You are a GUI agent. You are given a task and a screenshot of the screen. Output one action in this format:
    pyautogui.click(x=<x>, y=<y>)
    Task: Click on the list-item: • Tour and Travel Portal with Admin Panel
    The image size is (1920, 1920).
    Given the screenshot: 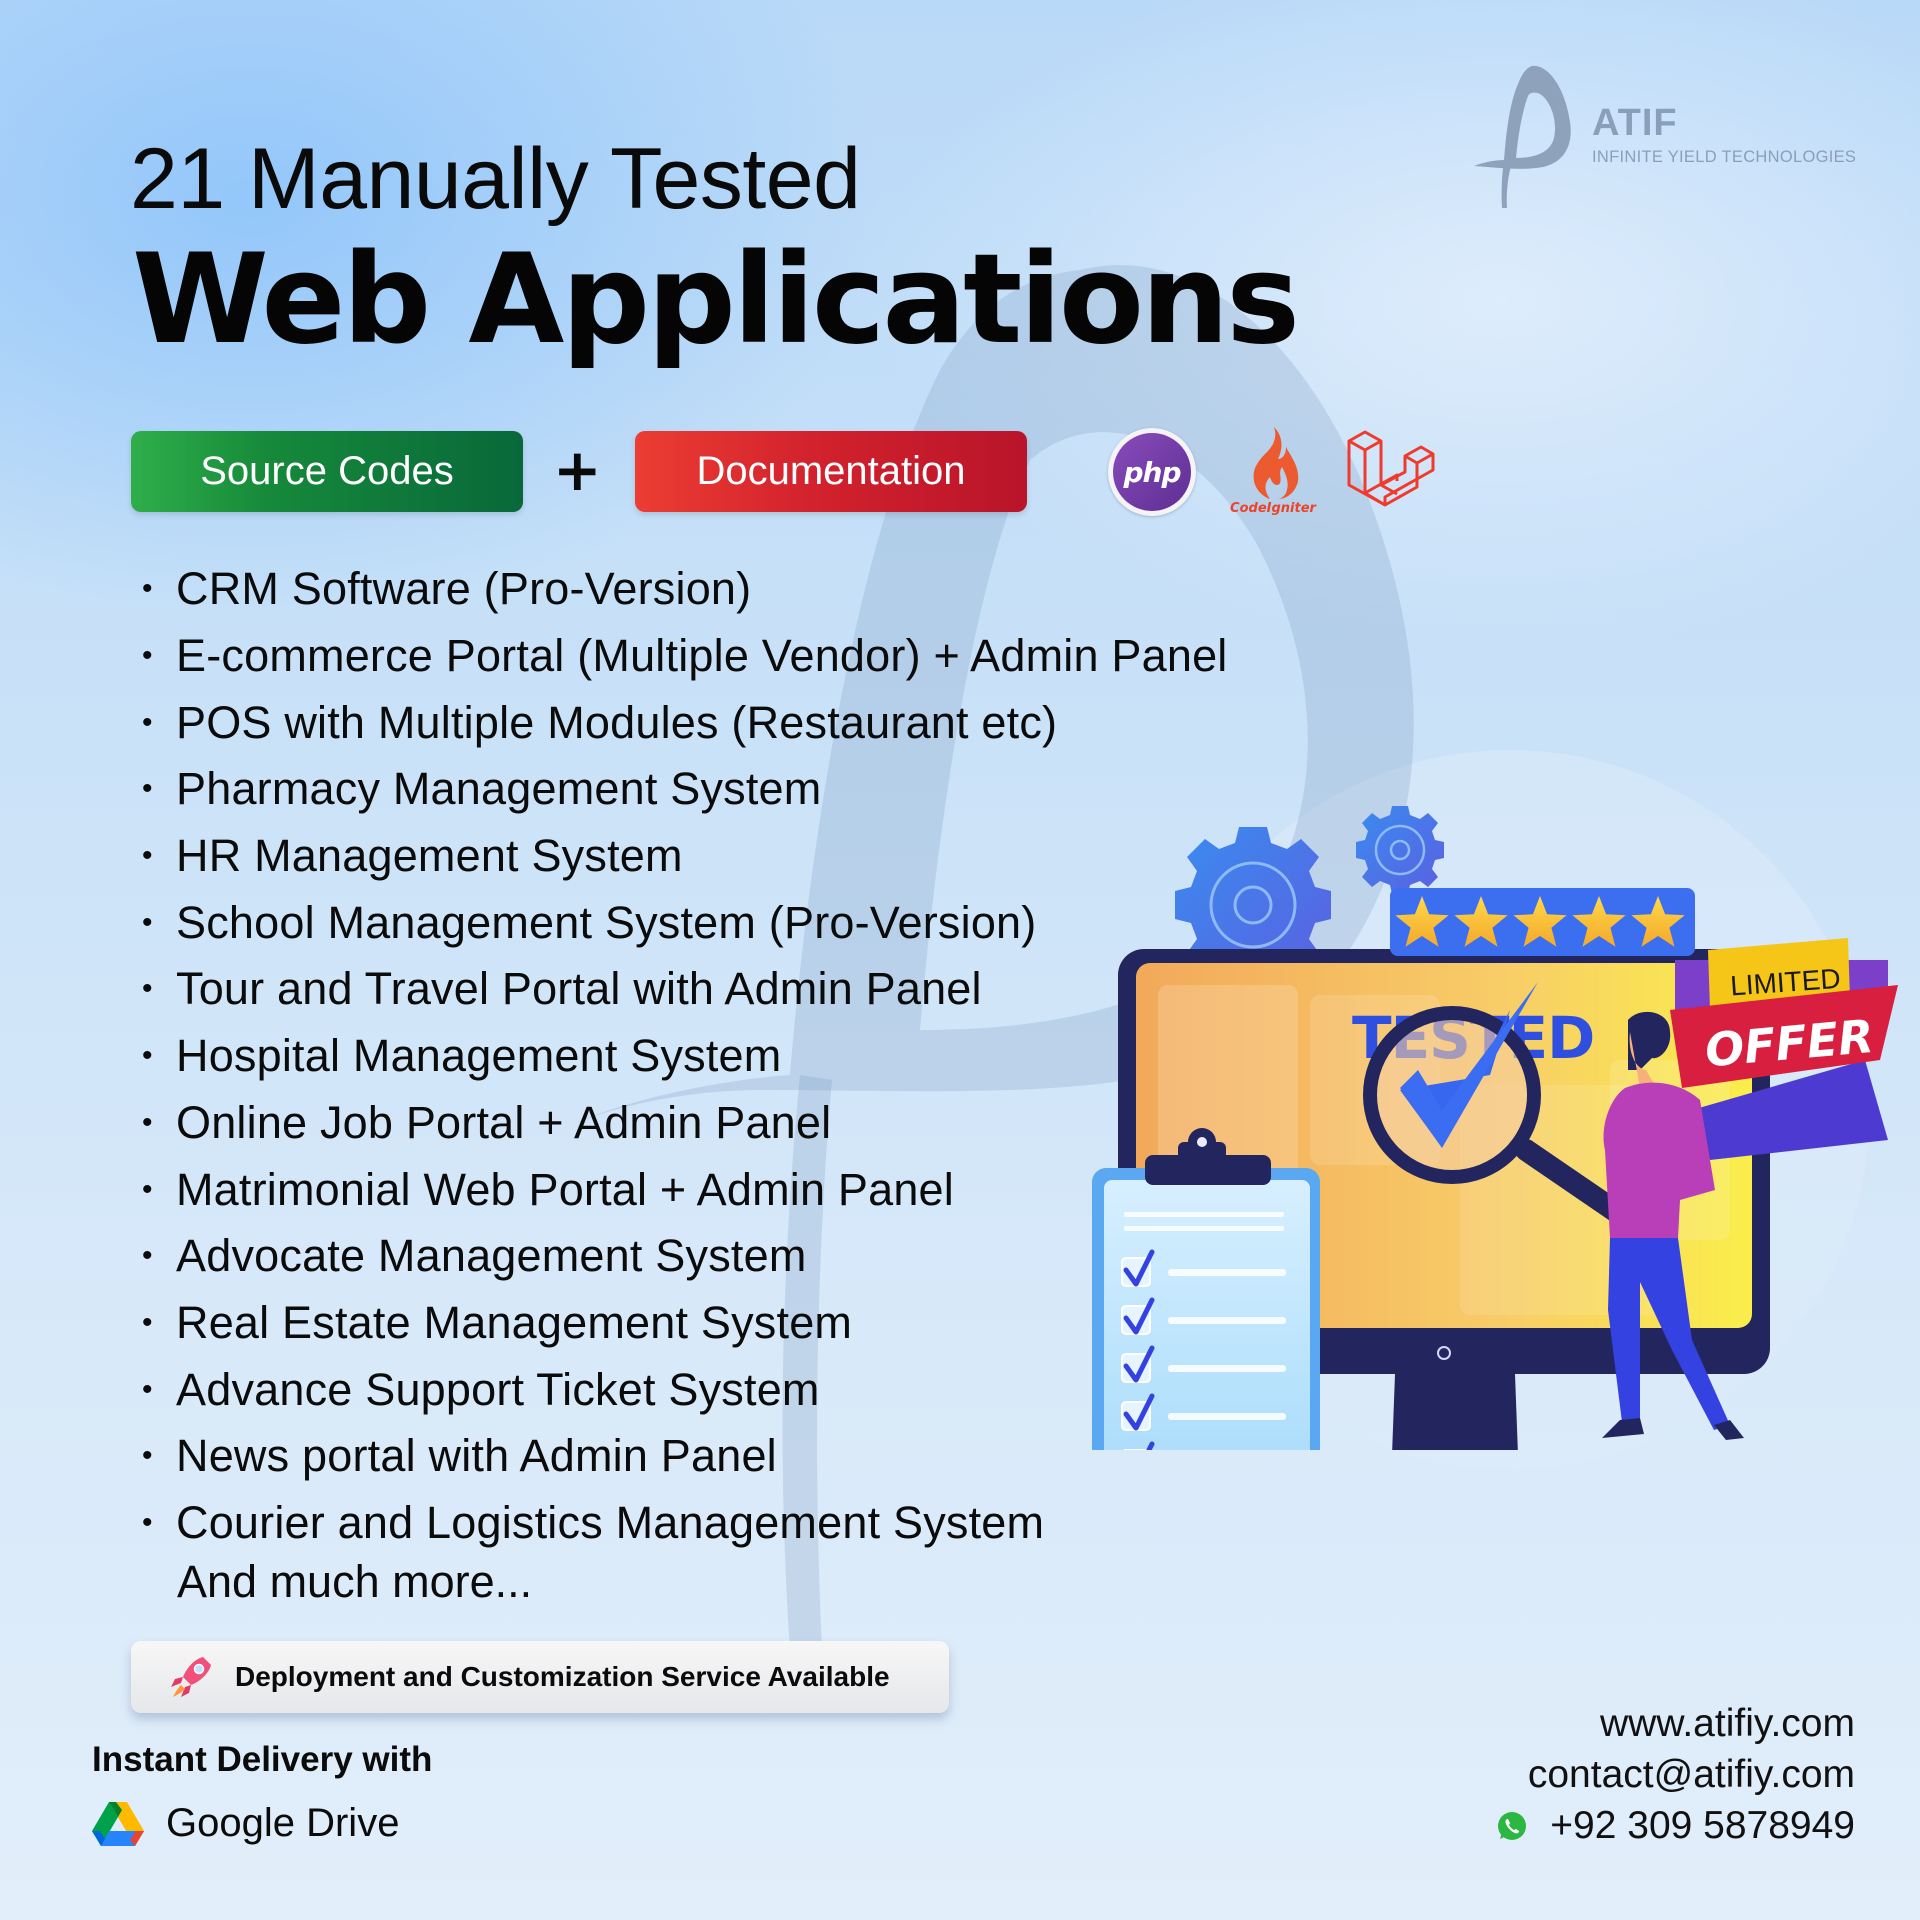 What is the action you would take?
    pyautogui.click(x=684, y=989)
    